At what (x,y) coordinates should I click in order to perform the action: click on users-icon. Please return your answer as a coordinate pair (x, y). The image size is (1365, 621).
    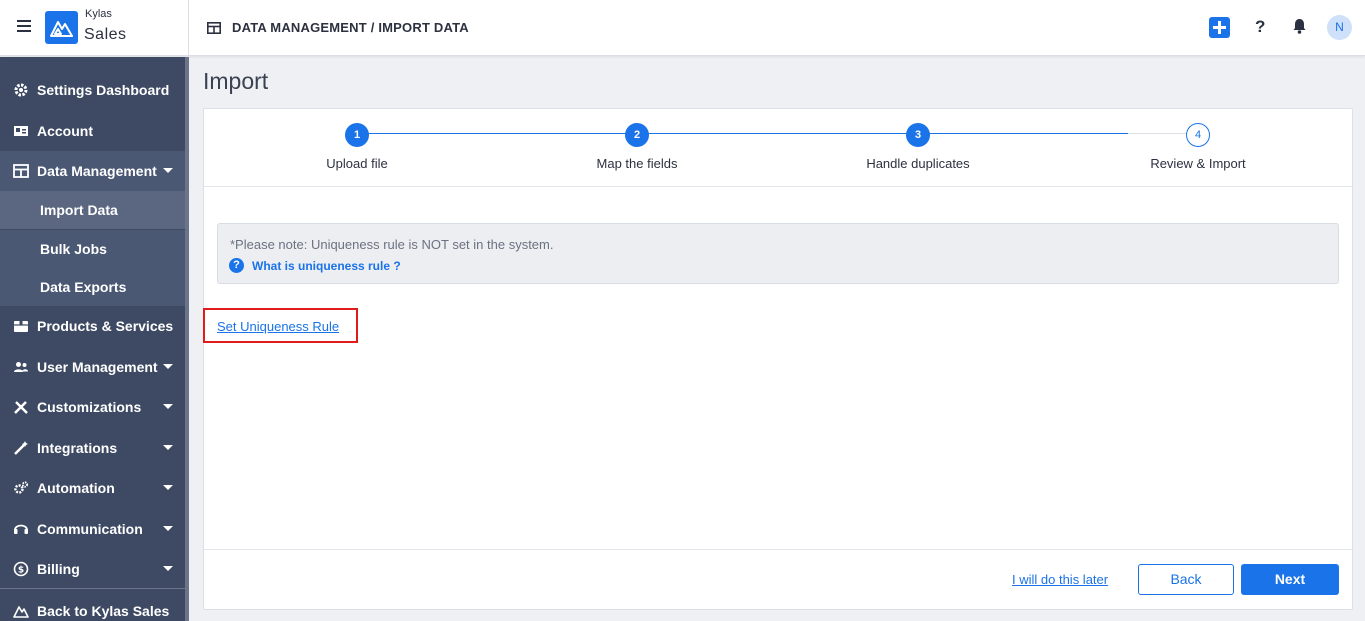
    Looking at the image, I should click on (21, 367).